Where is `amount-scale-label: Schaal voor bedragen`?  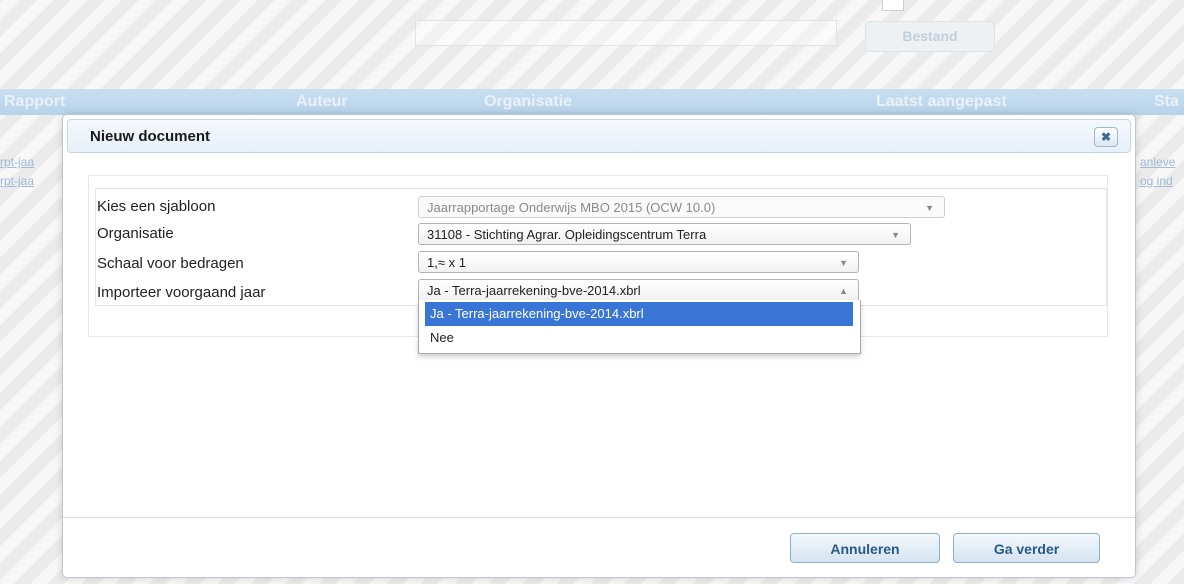
amount-scale-label: Schaal voor bedragen is located at coordinates (170, 263).